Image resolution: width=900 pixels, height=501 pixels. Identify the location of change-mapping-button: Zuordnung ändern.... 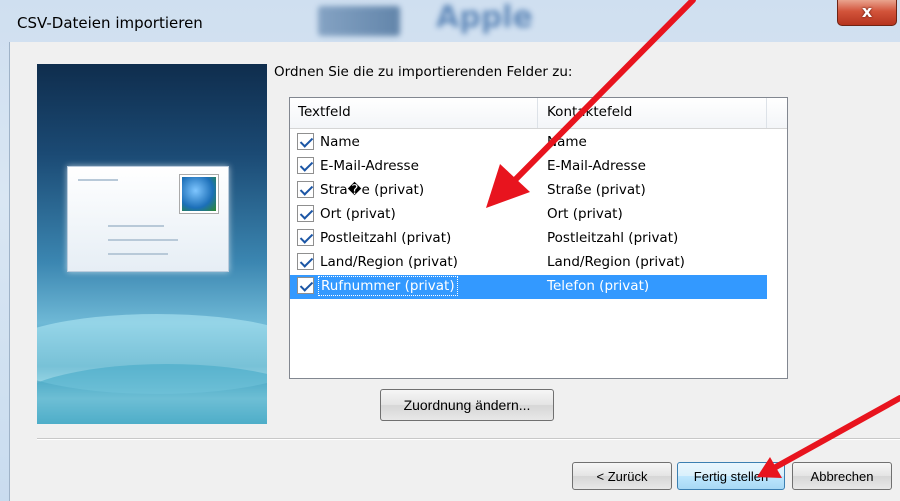
(467, 405).